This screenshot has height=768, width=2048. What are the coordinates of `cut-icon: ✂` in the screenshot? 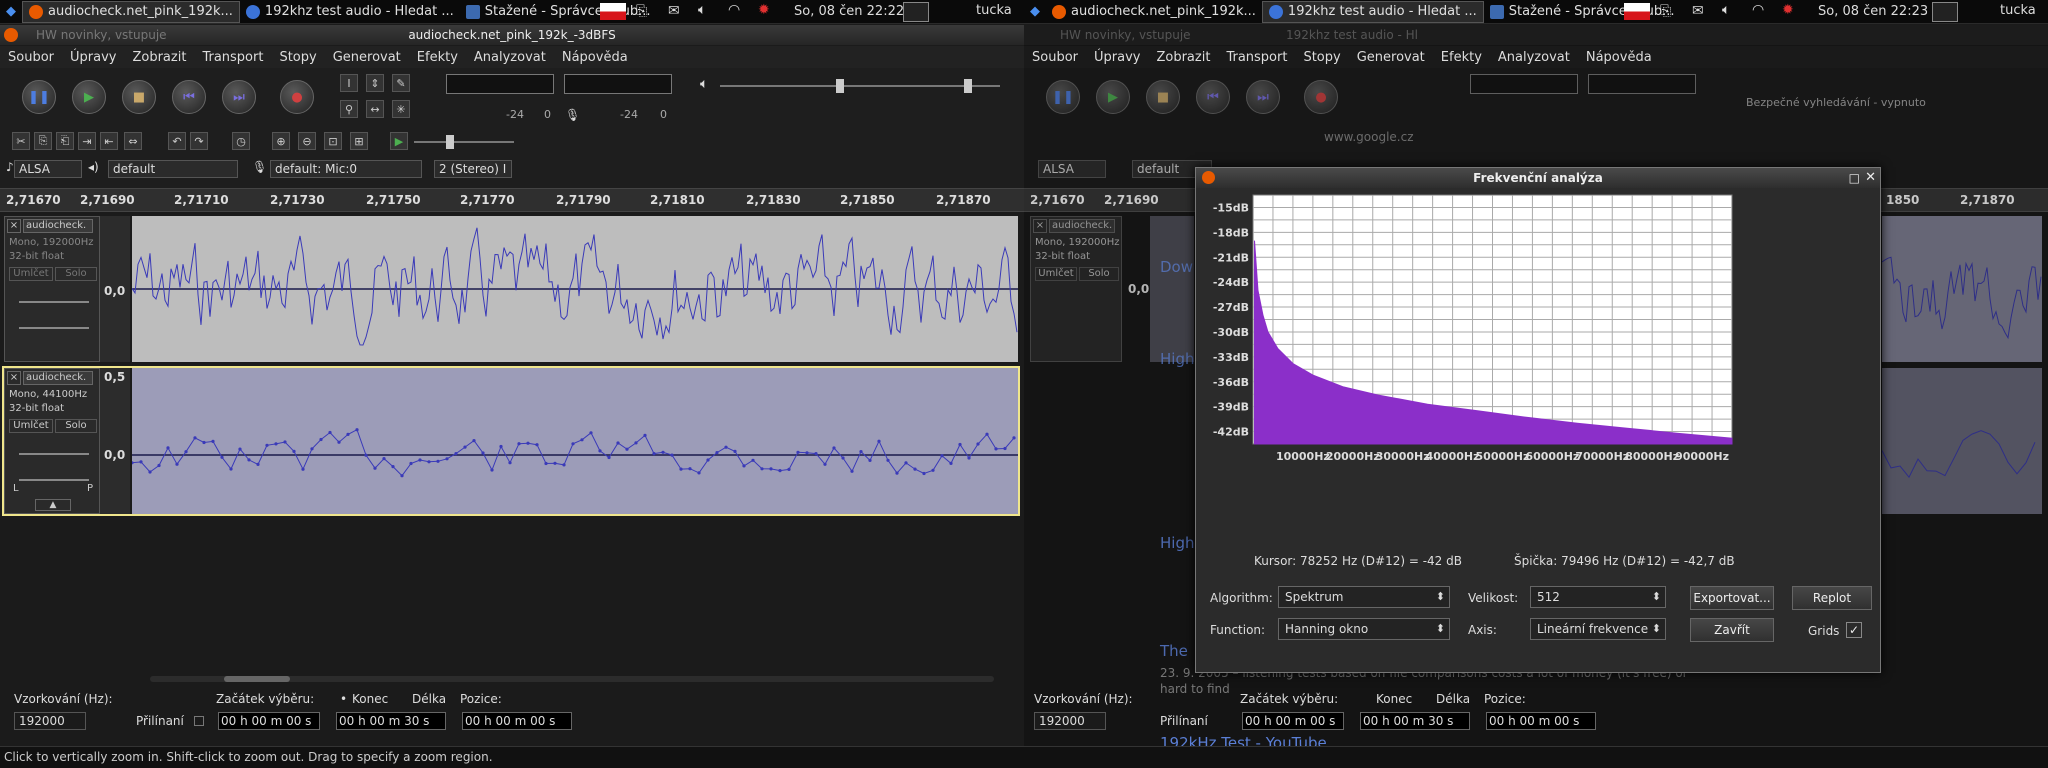 It's located at (21, 141).